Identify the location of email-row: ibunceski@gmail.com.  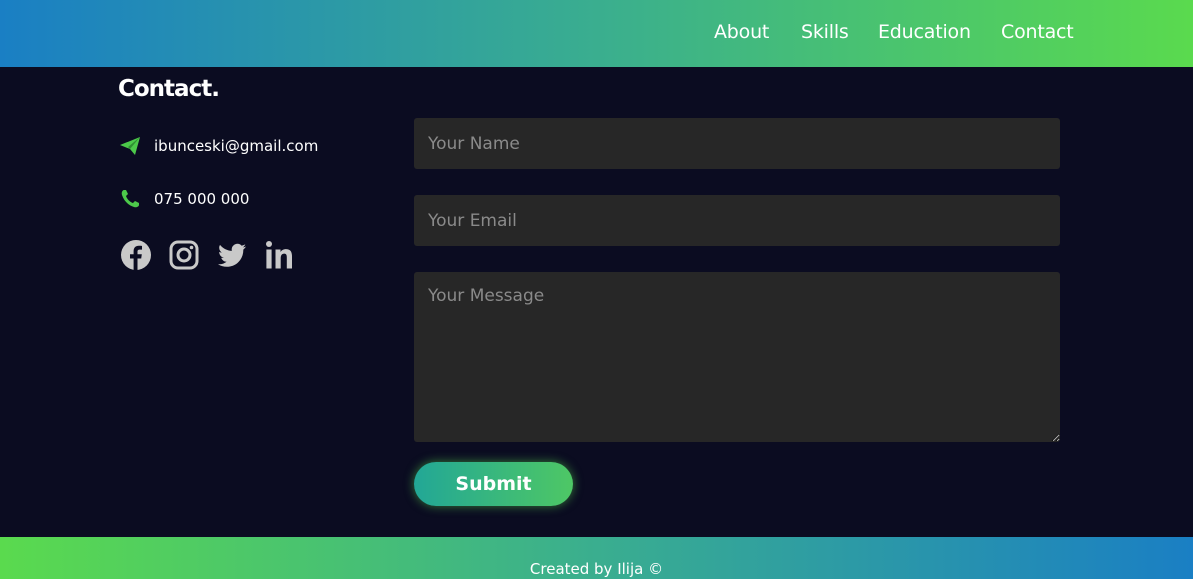
(218, 146).